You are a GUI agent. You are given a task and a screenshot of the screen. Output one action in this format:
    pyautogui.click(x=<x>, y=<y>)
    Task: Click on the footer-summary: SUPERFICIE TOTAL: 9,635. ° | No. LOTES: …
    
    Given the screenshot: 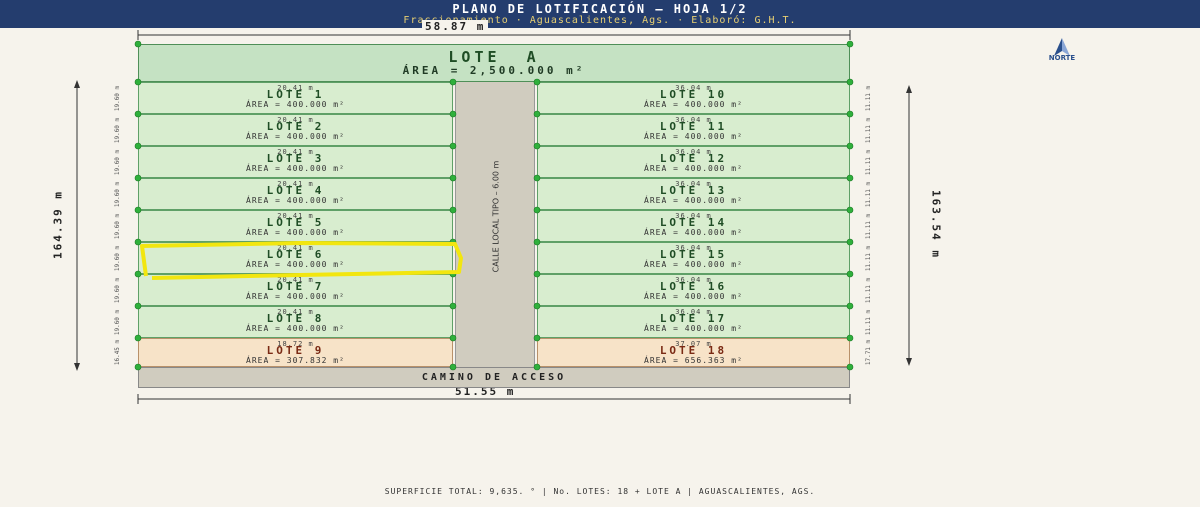 What is the action you would take?
    pyautogui.click(x=600, y=491)
    